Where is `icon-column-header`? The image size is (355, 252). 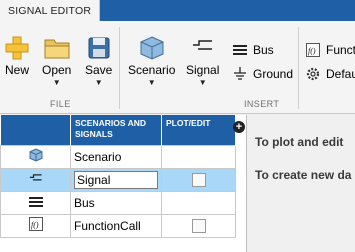
icon-column-header is located at coordinates (35, 130).